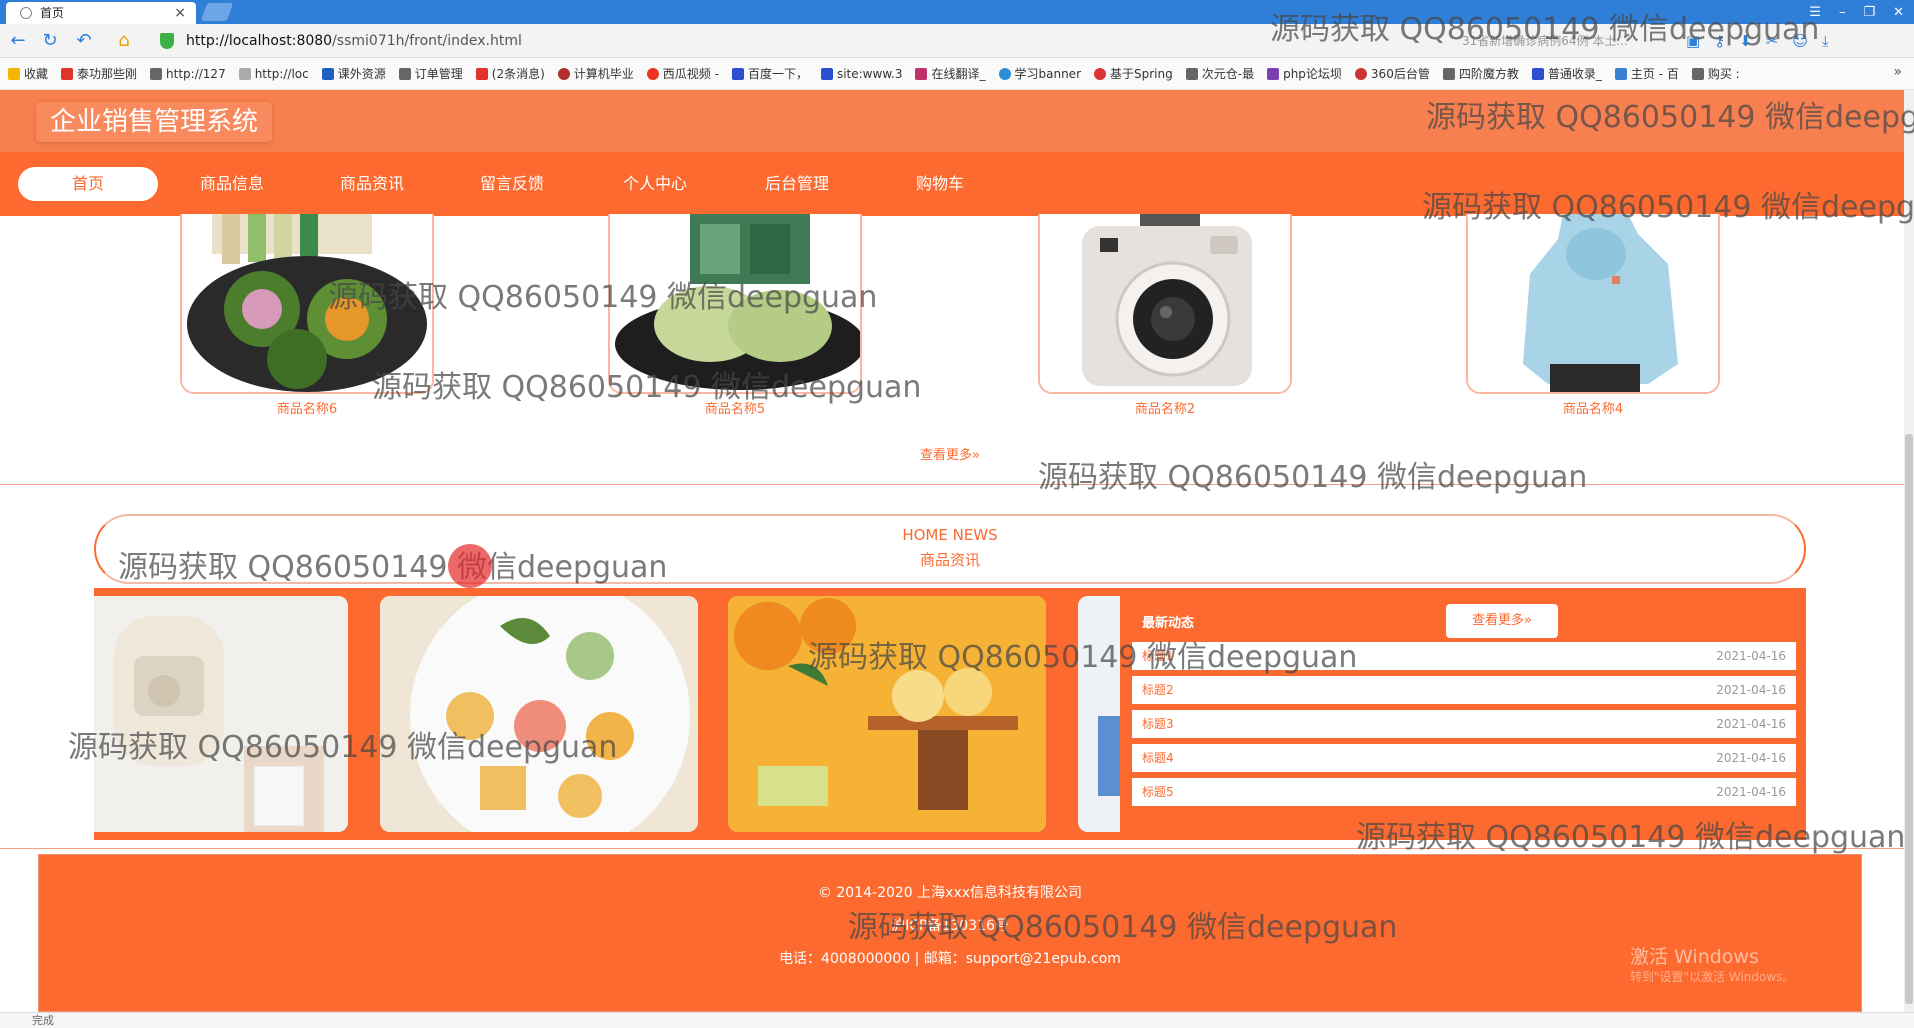 This screenshot has width=1914, height=1028. What do you see at coordinates (1464, 724) in the screenshot?
I see `news-list-item: 标题3 2021-04-16` at bounding box center [1464, 724].